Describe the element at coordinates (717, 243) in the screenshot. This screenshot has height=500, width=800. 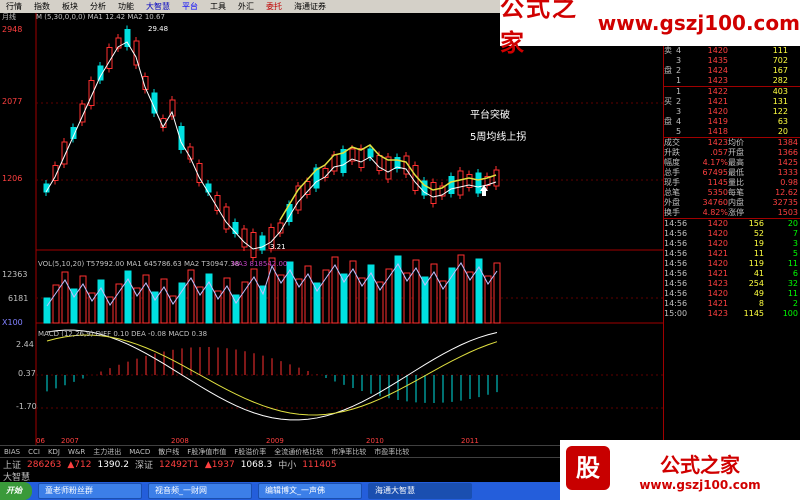
I see `tick-price: 1420` at that location.